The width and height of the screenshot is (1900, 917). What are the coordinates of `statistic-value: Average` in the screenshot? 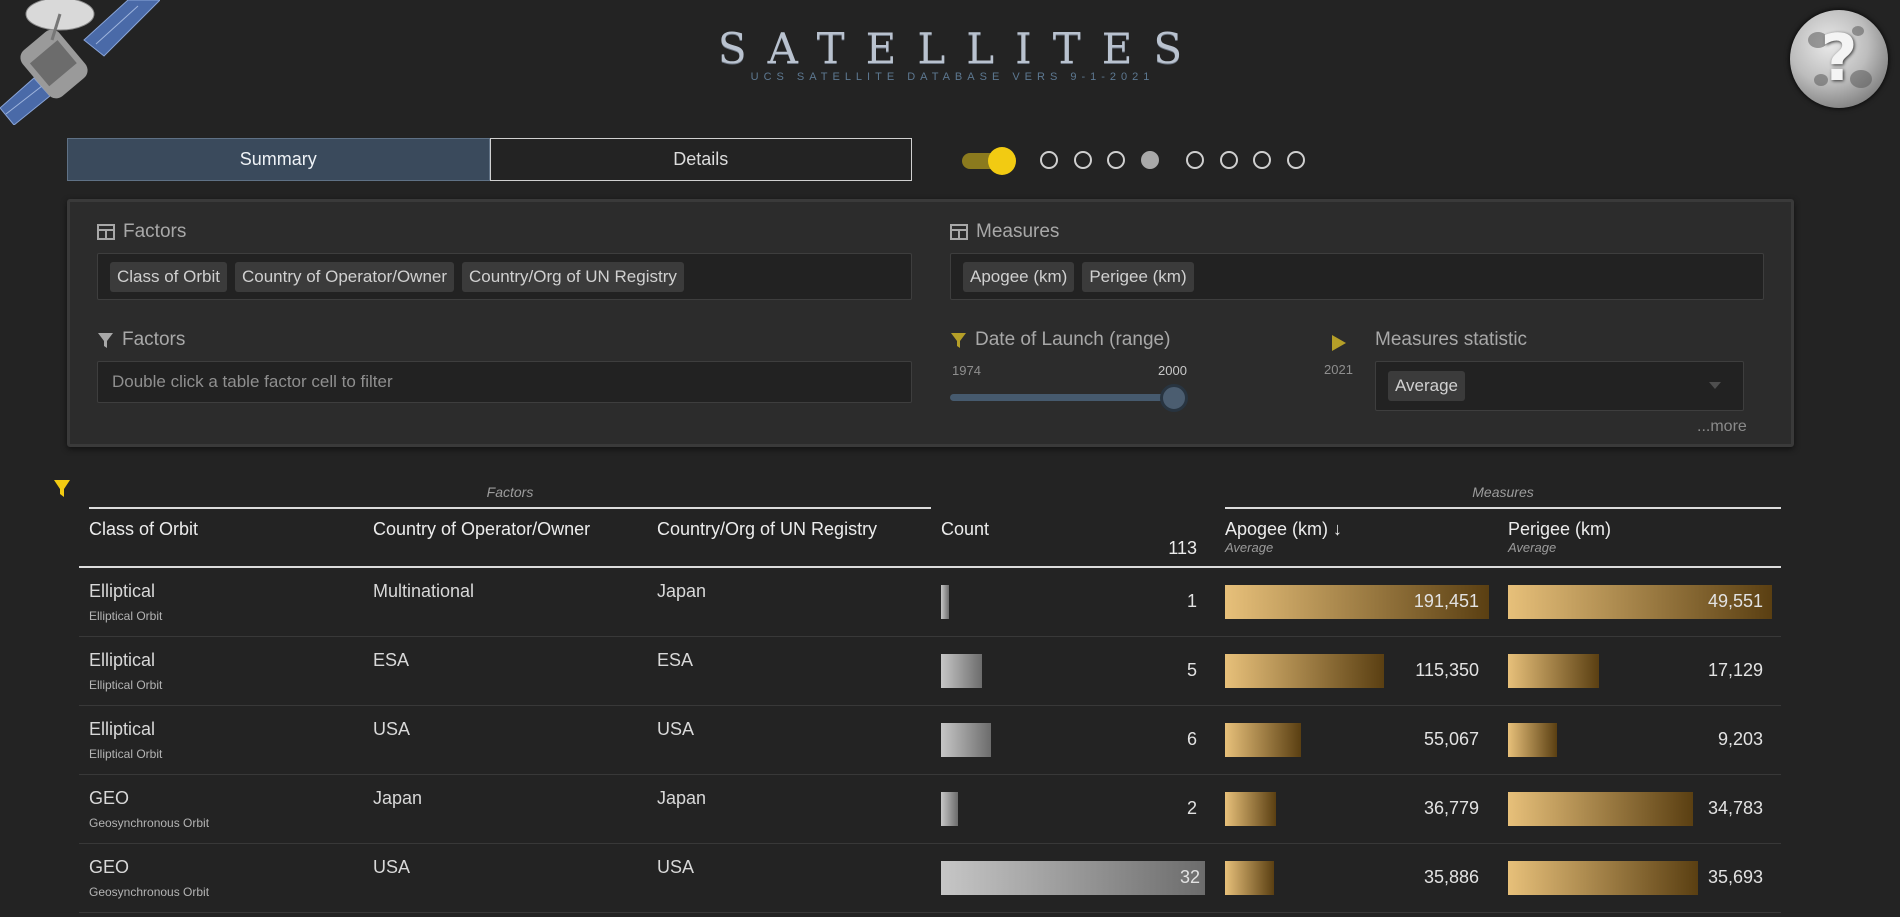 It's located at (1427, 386).